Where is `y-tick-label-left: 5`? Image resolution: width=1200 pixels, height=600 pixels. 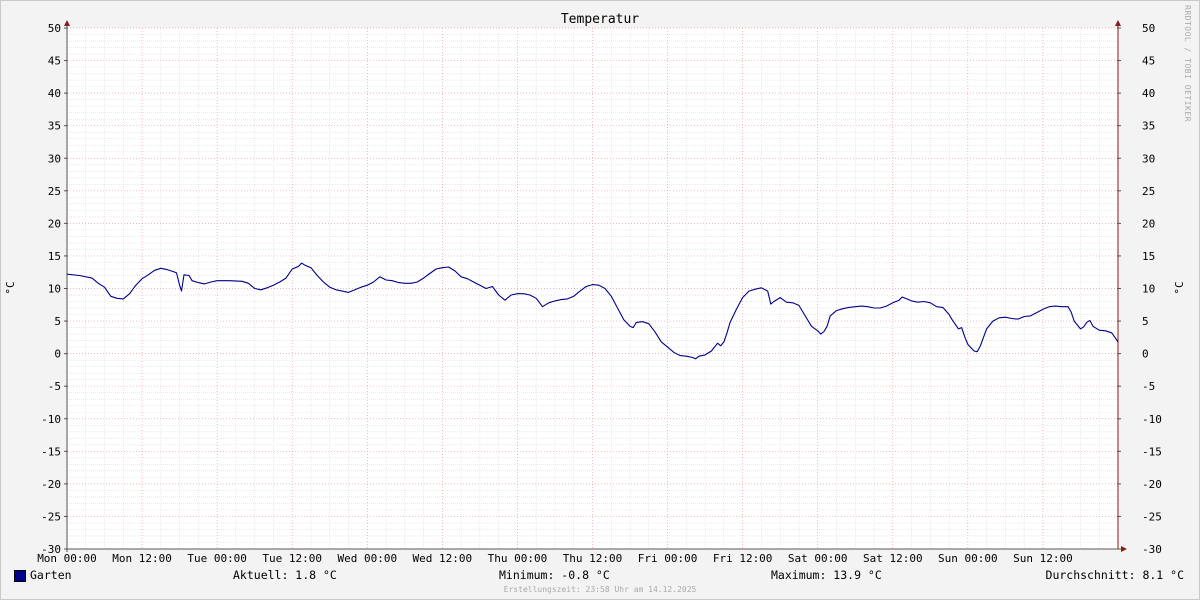
y-tick-label-left: 5 is located at coordinates (57, 321).